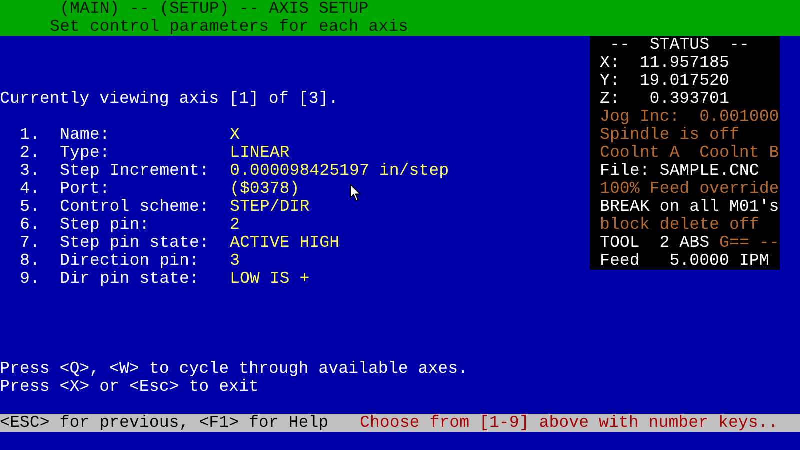 The image size is (800, 450). I want to click on setting-value: X, so click(235, 135).